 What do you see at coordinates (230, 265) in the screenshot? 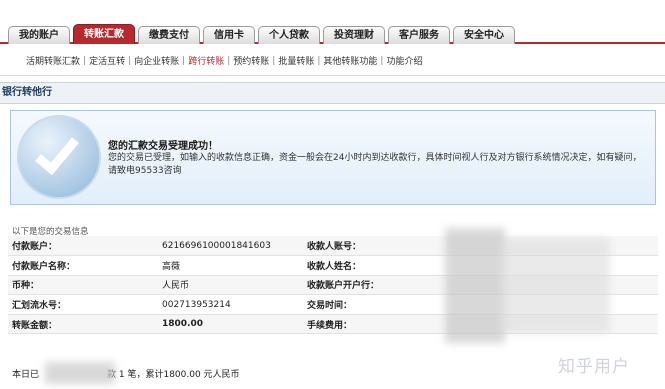
I see `value-payer-name: 高薇` at bounding box center [230, 265].